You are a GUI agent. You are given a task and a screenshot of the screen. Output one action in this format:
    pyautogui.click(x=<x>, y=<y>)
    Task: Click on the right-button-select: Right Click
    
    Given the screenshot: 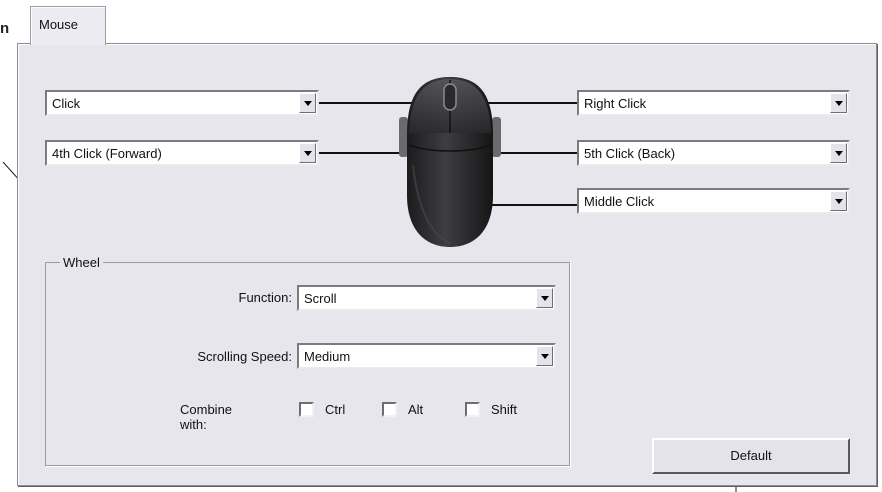 What is the action you would take?
    pyautogui.click(x=713, y=103)
    